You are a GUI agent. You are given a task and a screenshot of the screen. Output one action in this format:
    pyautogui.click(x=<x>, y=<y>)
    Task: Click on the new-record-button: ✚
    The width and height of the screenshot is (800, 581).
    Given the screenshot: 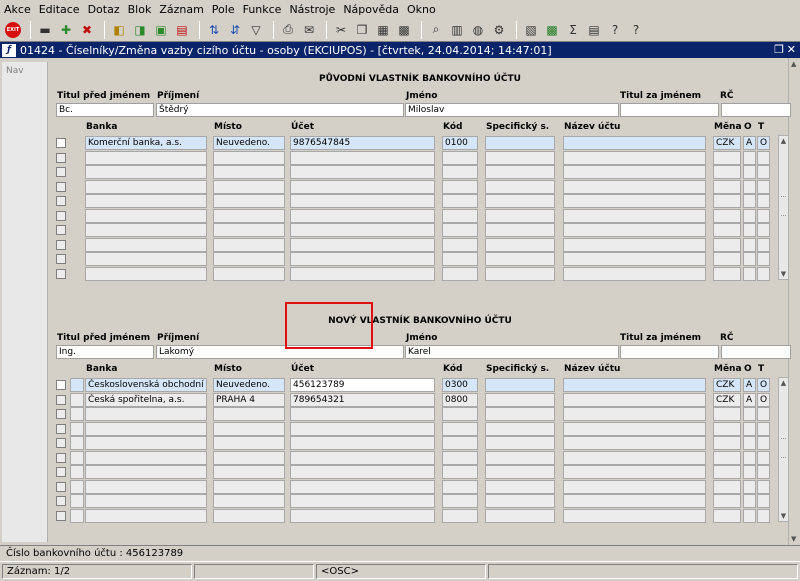 What is the action you would take?
    pyautogui.click(x=66, y=30)
    